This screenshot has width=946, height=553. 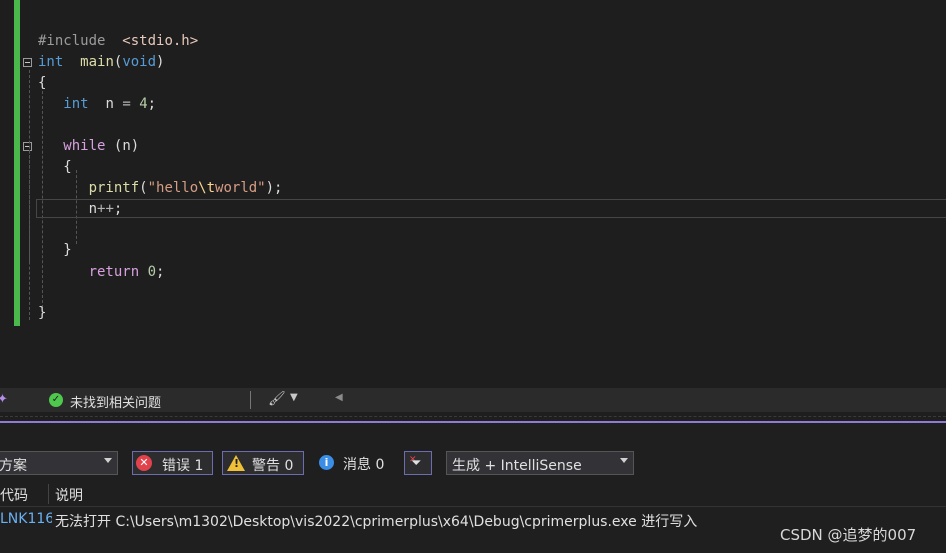 I want to click on code-line-12: return 0;, so click(x=126, y=272).